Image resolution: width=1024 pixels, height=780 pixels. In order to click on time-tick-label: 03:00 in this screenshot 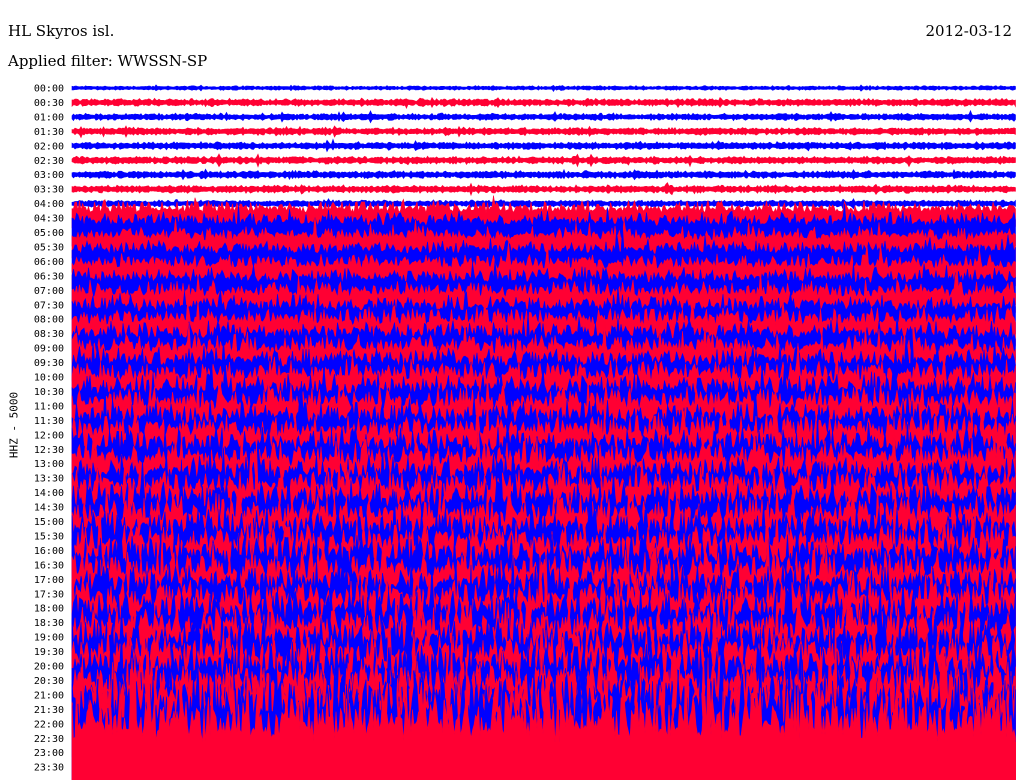, I will do `click(49, 175)`.